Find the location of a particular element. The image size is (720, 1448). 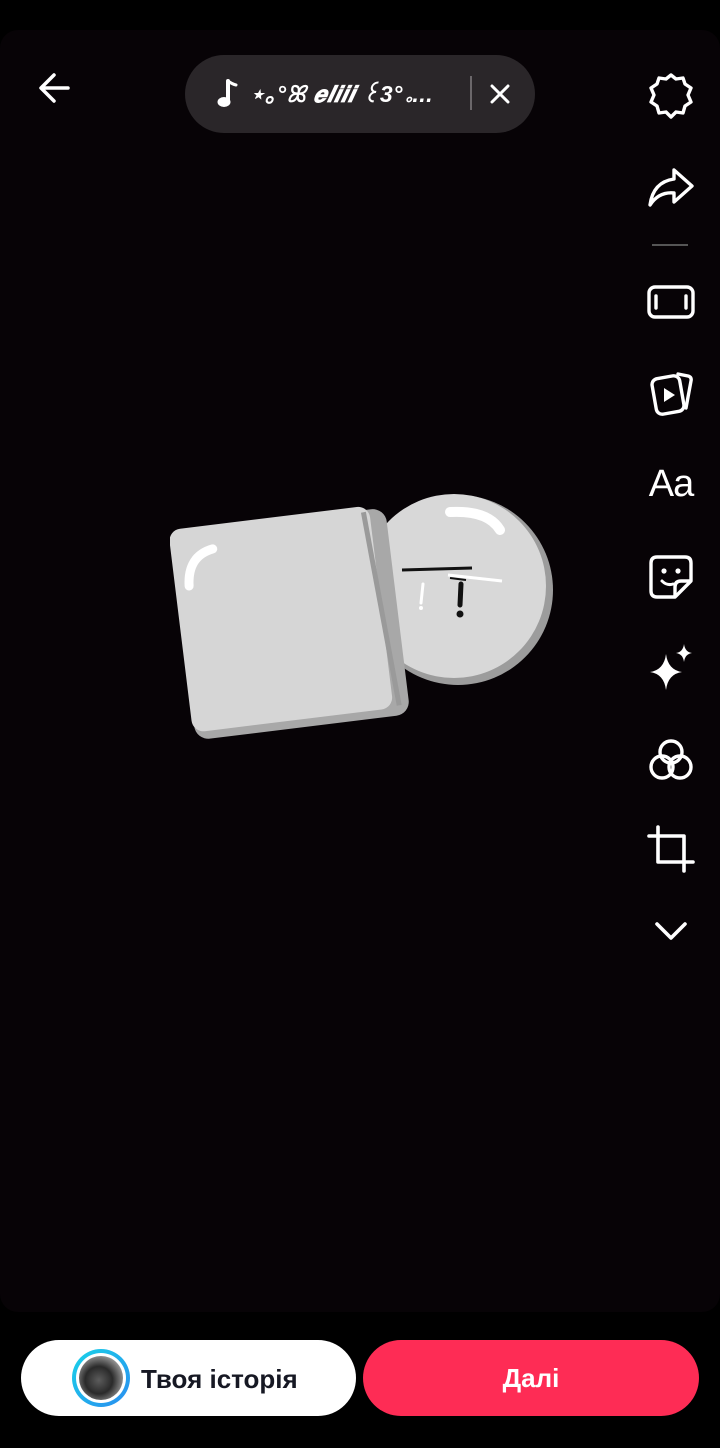

close-icon is located at coordinates (500, 94).